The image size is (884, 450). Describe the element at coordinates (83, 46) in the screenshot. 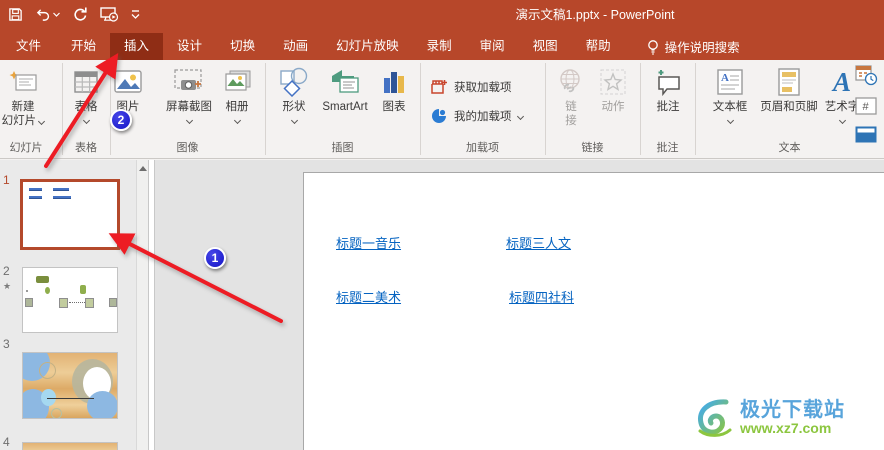

I see `tab-home: 开始` at that location.